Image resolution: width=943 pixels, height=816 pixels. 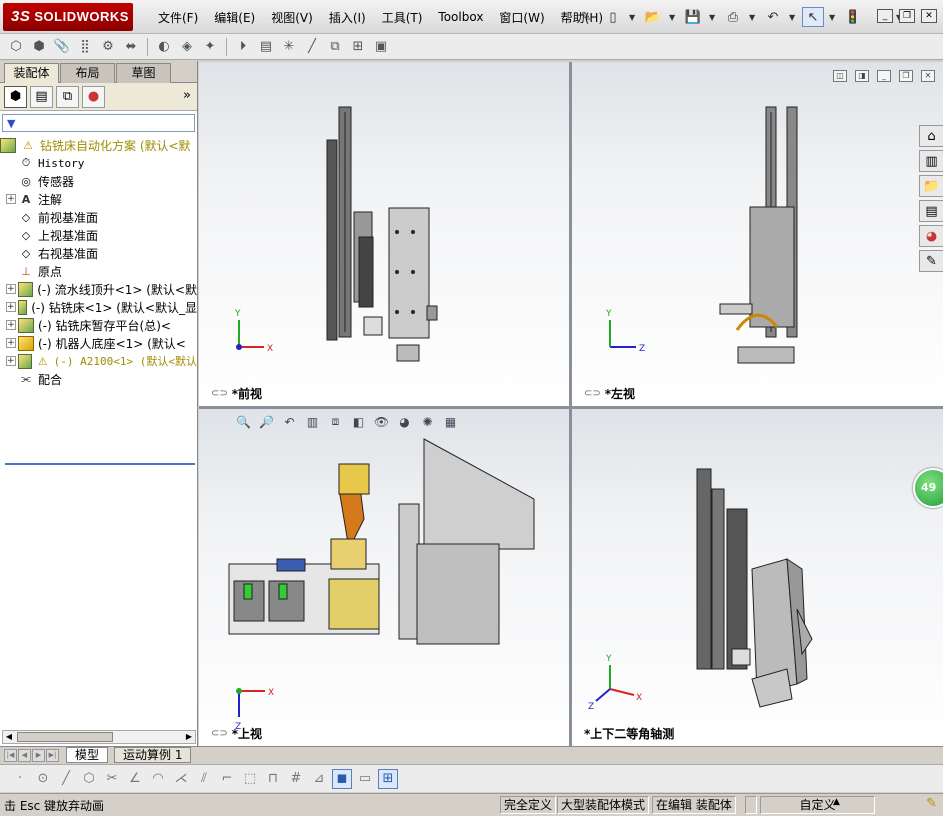 I want to click on tree-item-top-plane: ◇ 上视基准面, so click(x=98, y=235).